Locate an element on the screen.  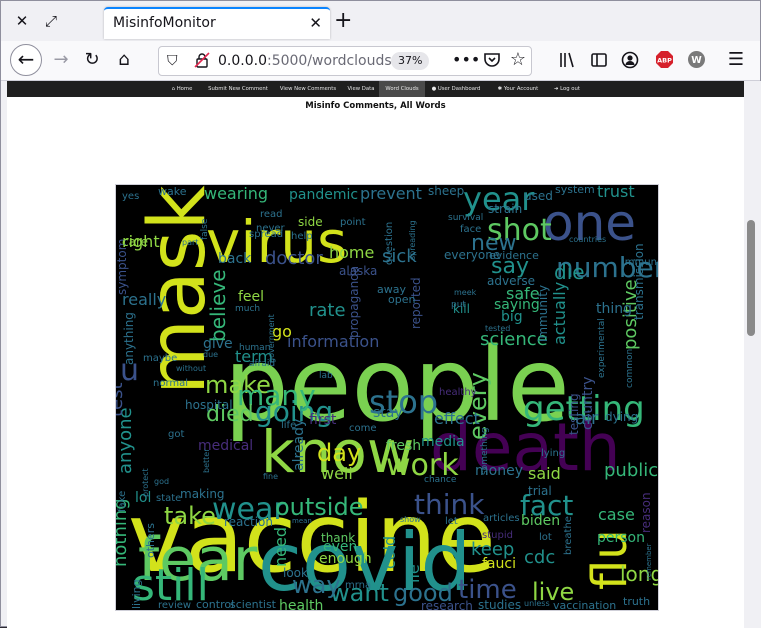
site-nav-user-dashboard: ● User Dashboard is located at coordinates (456, 89).